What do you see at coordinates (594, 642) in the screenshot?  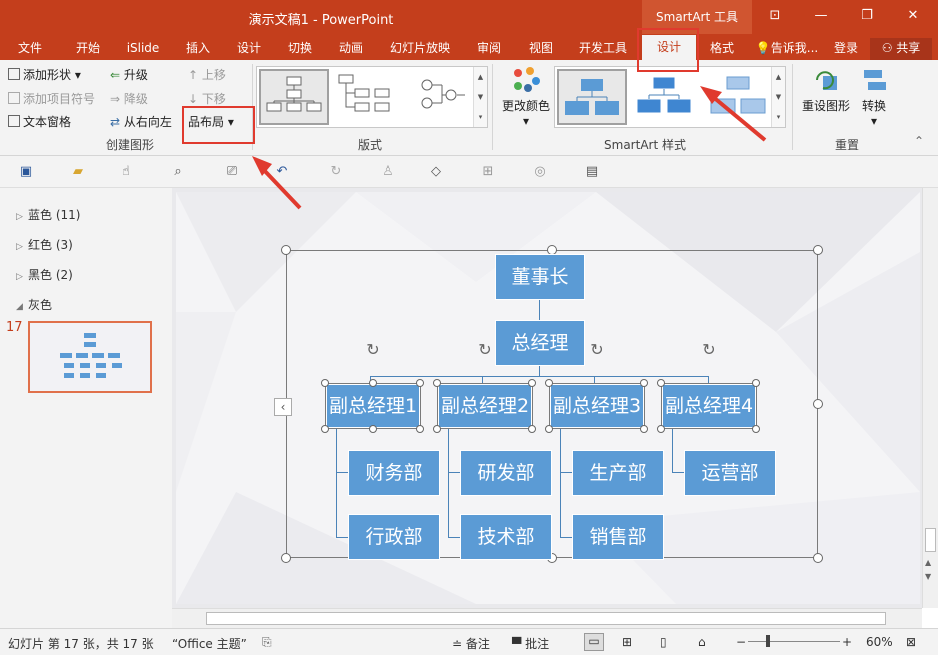 I see `normal-view-icon: ▭` at bounding box center [594, 642].